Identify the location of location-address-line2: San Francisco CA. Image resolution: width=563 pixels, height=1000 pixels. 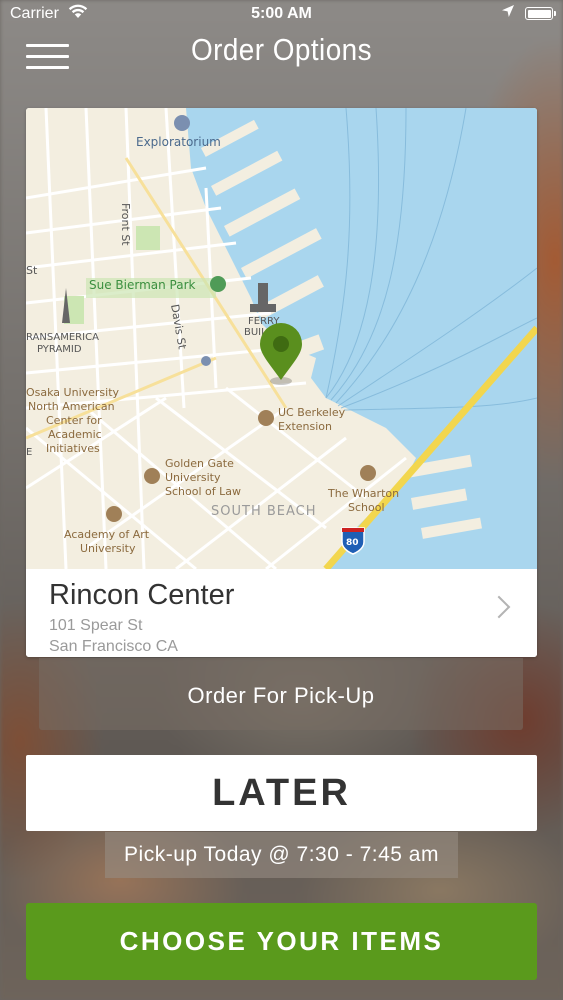
(113, 646).